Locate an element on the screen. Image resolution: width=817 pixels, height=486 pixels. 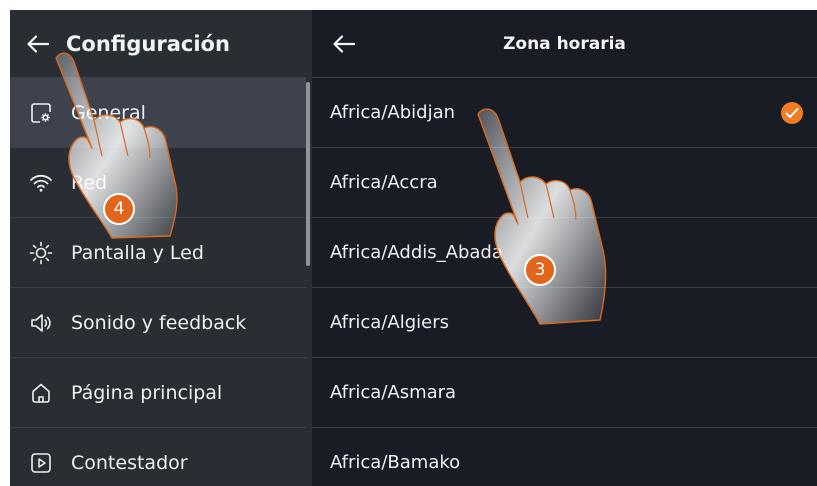
sidebar-item-label: Página principal is located at coordinates (147, 392).